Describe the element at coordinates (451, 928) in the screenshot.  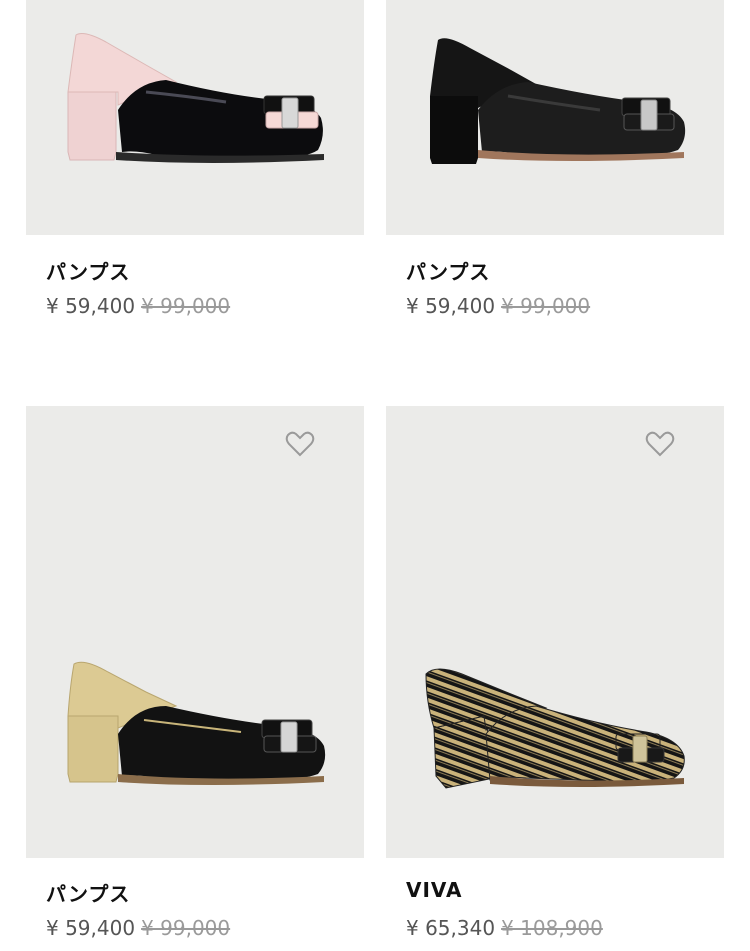
I see `sale-price: ¥ 65,340` at that location.